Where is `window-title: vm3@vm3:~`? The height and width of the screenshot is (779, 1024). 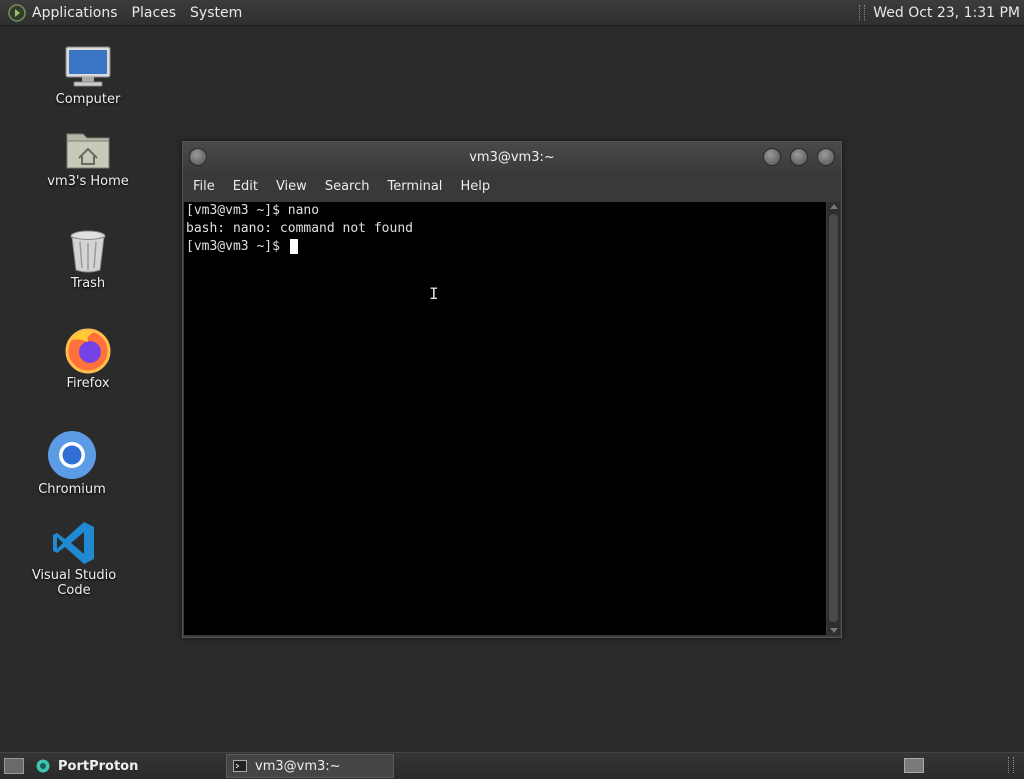 window-title: vm3@vm3:~ is located at coordinates (512, 157).